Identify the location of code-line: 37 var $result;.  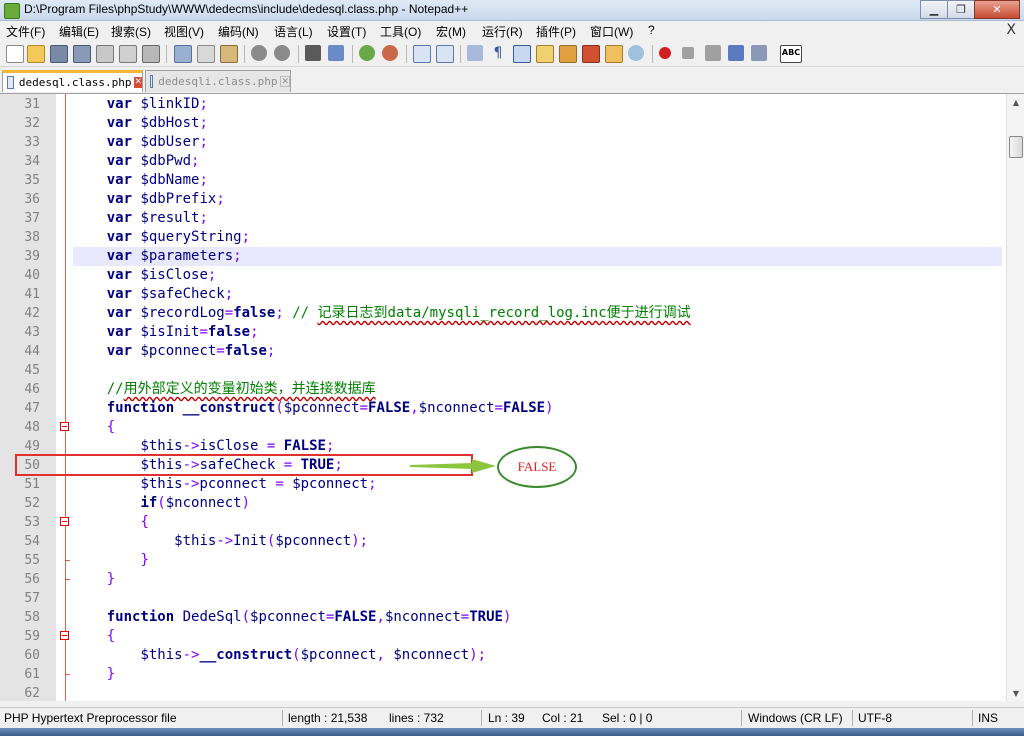
(503, 218).